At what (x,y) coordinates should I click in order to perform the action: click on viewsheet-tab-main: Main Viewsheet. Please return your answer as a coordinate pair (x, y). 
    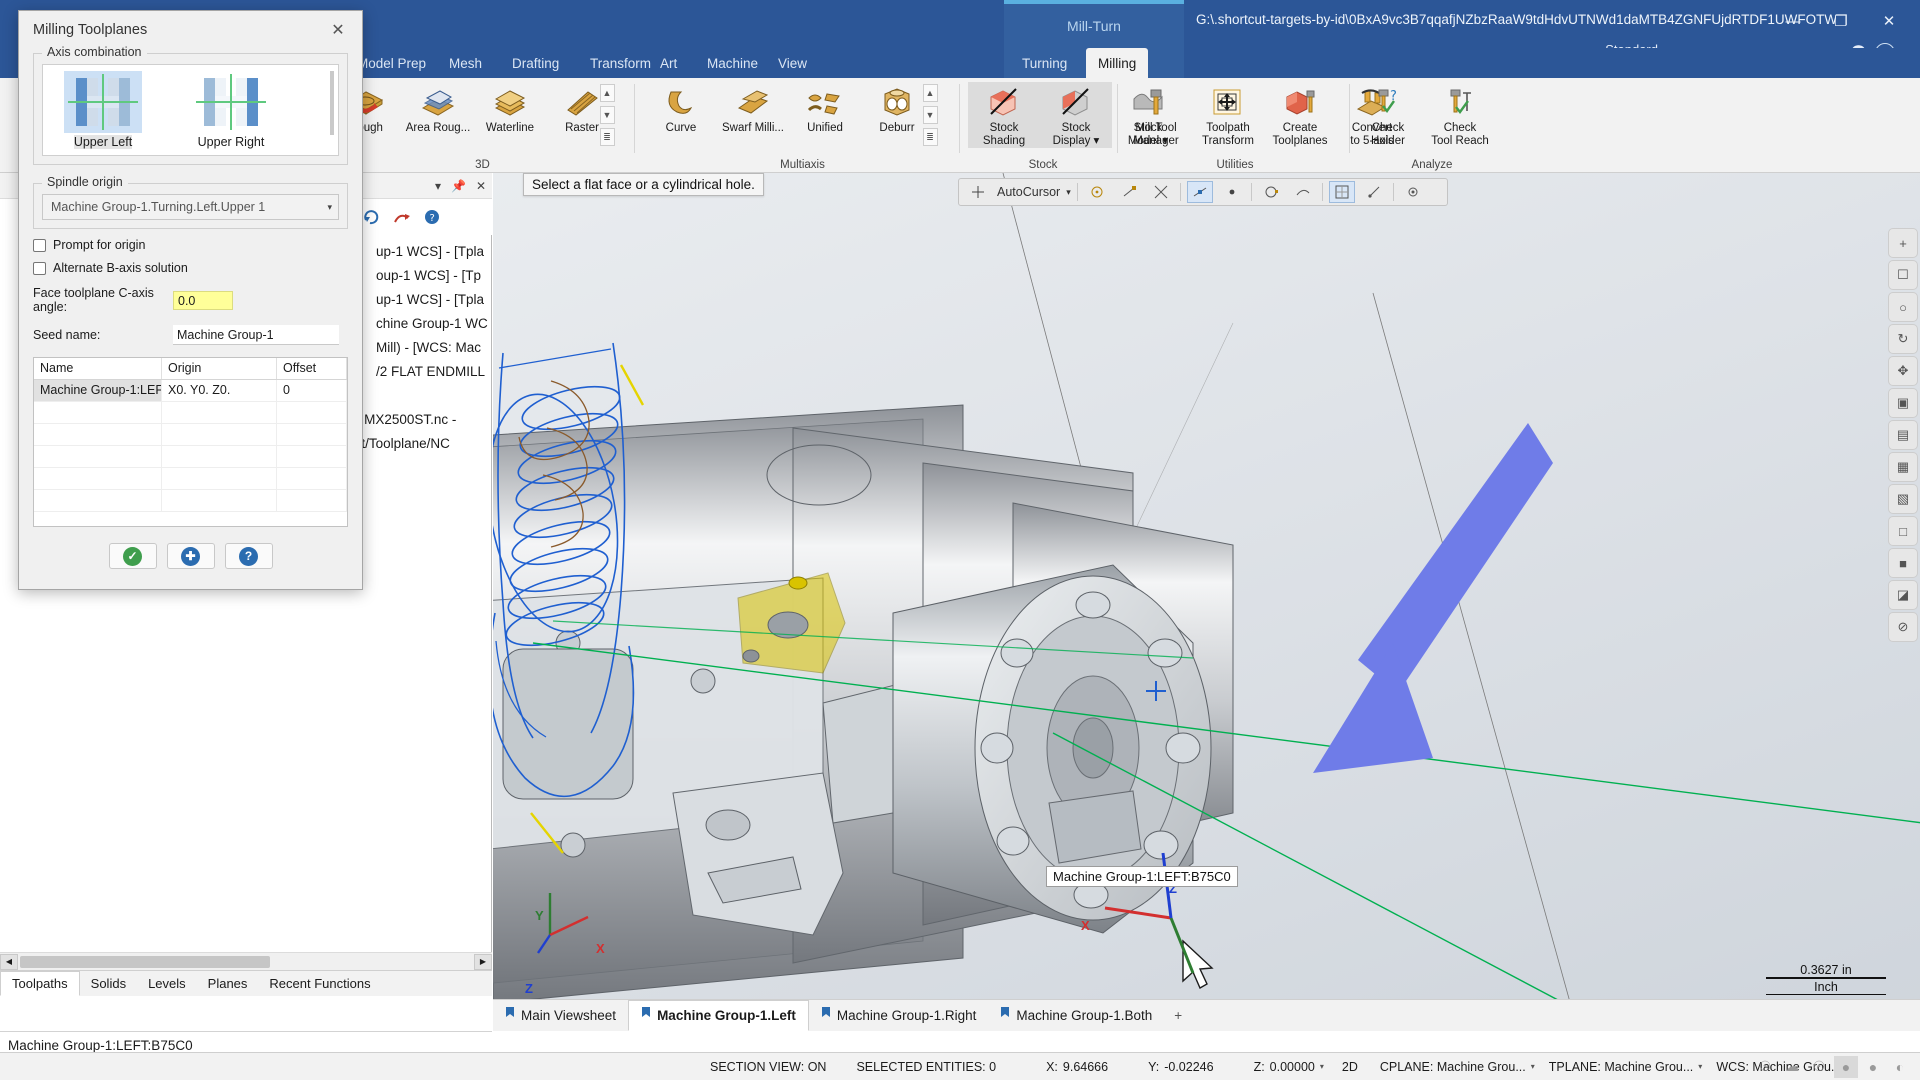
    Looking at the image, I should click on (560, 1015).